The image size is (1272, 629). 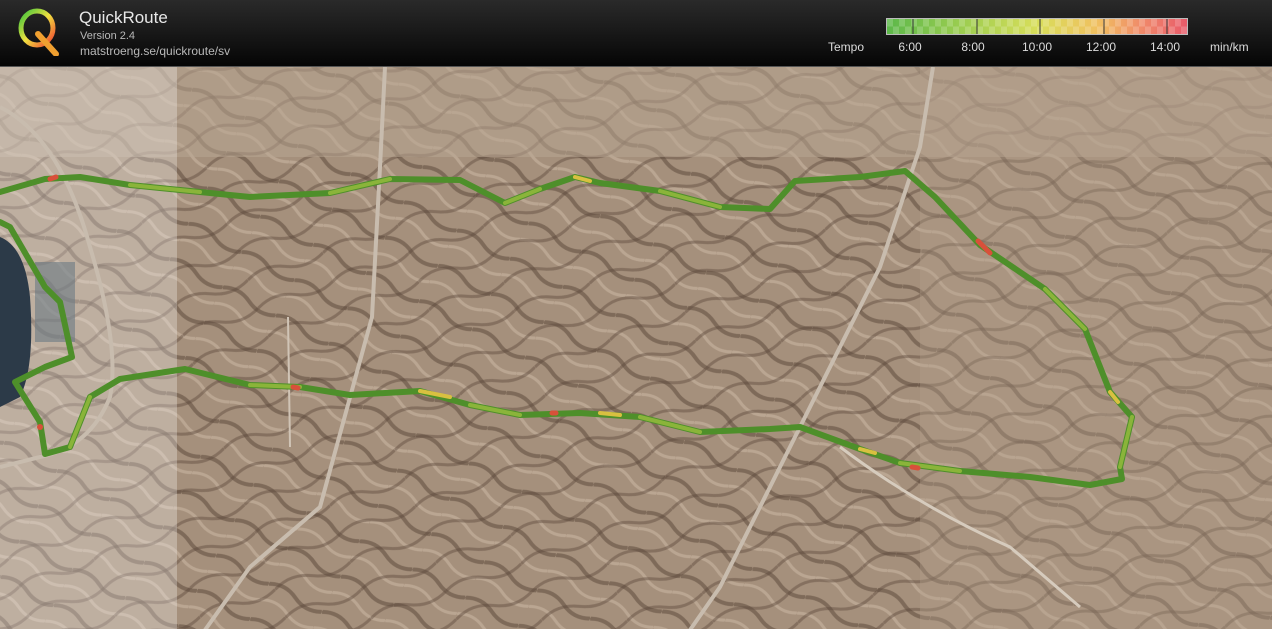 What do you see at coordinates (973, 47) in the screenshot?
I see `legend-tick-8: 8:00` at bounding box center [973, 47].